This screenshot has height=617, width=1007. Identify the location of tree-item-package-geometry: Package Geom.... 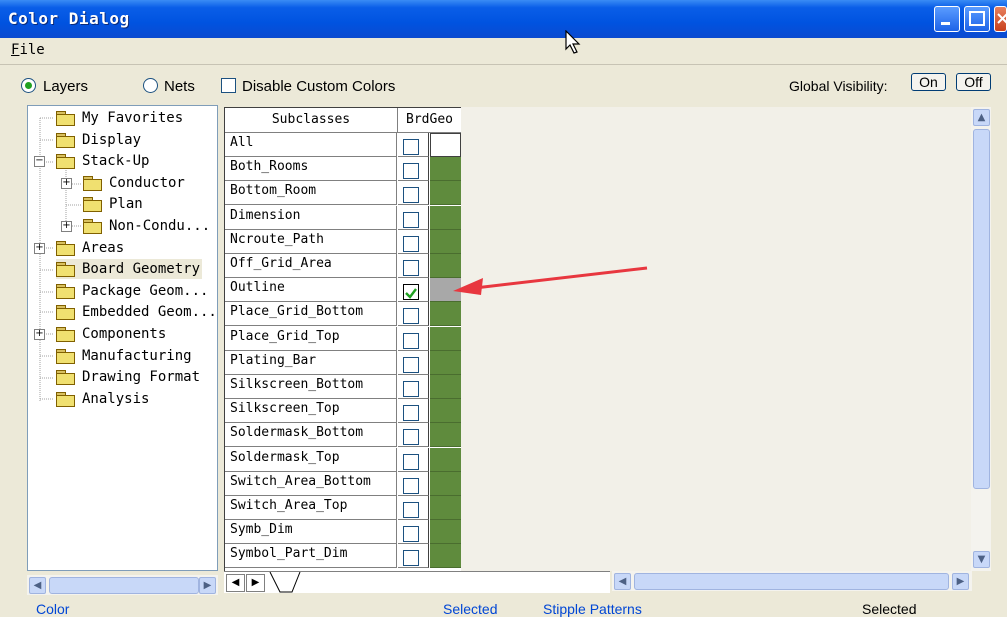
(132, 291).